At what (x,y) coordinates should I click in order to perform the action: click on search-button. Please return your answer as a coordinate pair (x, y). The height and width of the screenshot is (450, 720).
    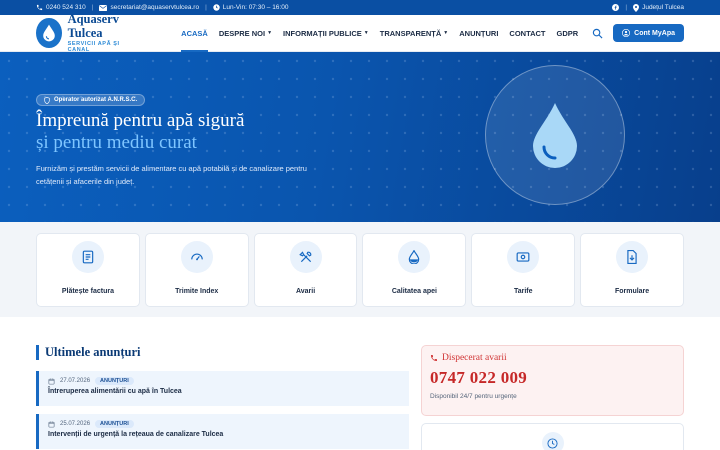
    Looking at the image, I should click on (597, 33).